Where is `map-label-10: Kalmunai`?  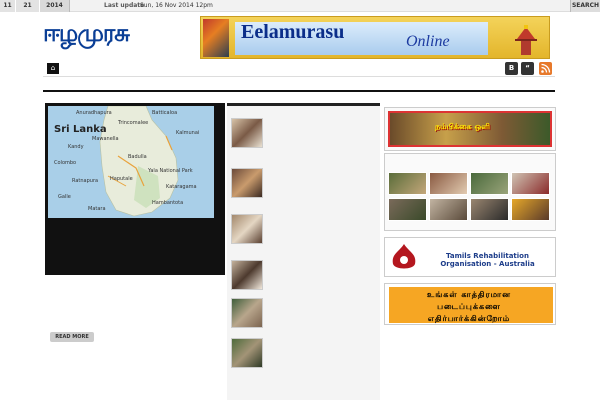
map-label-10: Kalmunai is located at coordinates (188, 133).